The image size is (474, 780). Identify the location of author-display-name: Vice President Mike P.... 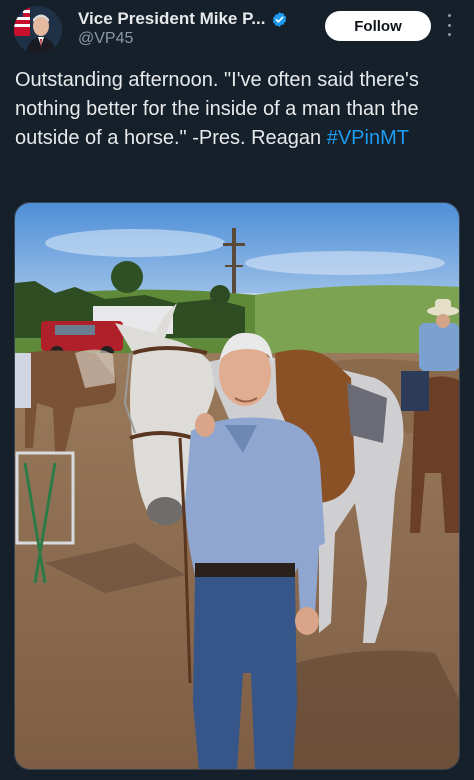
(171, 19).